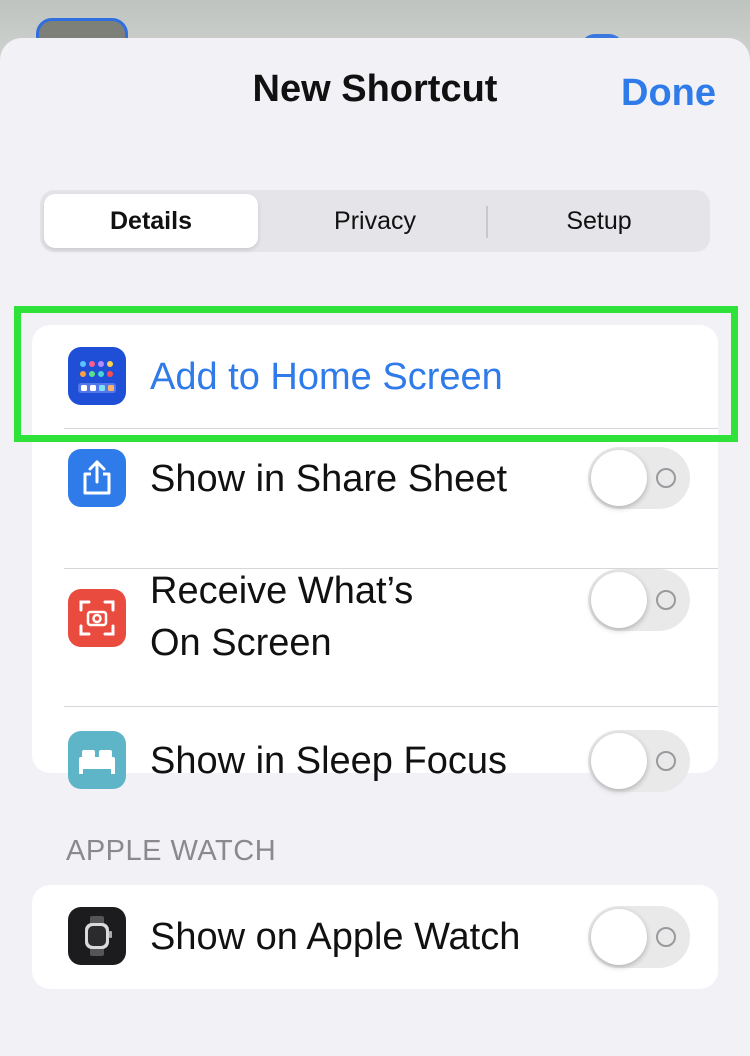 This screenshot has height=1056, width=750. I want to click on screen-capture-icon, so click(97, 618).